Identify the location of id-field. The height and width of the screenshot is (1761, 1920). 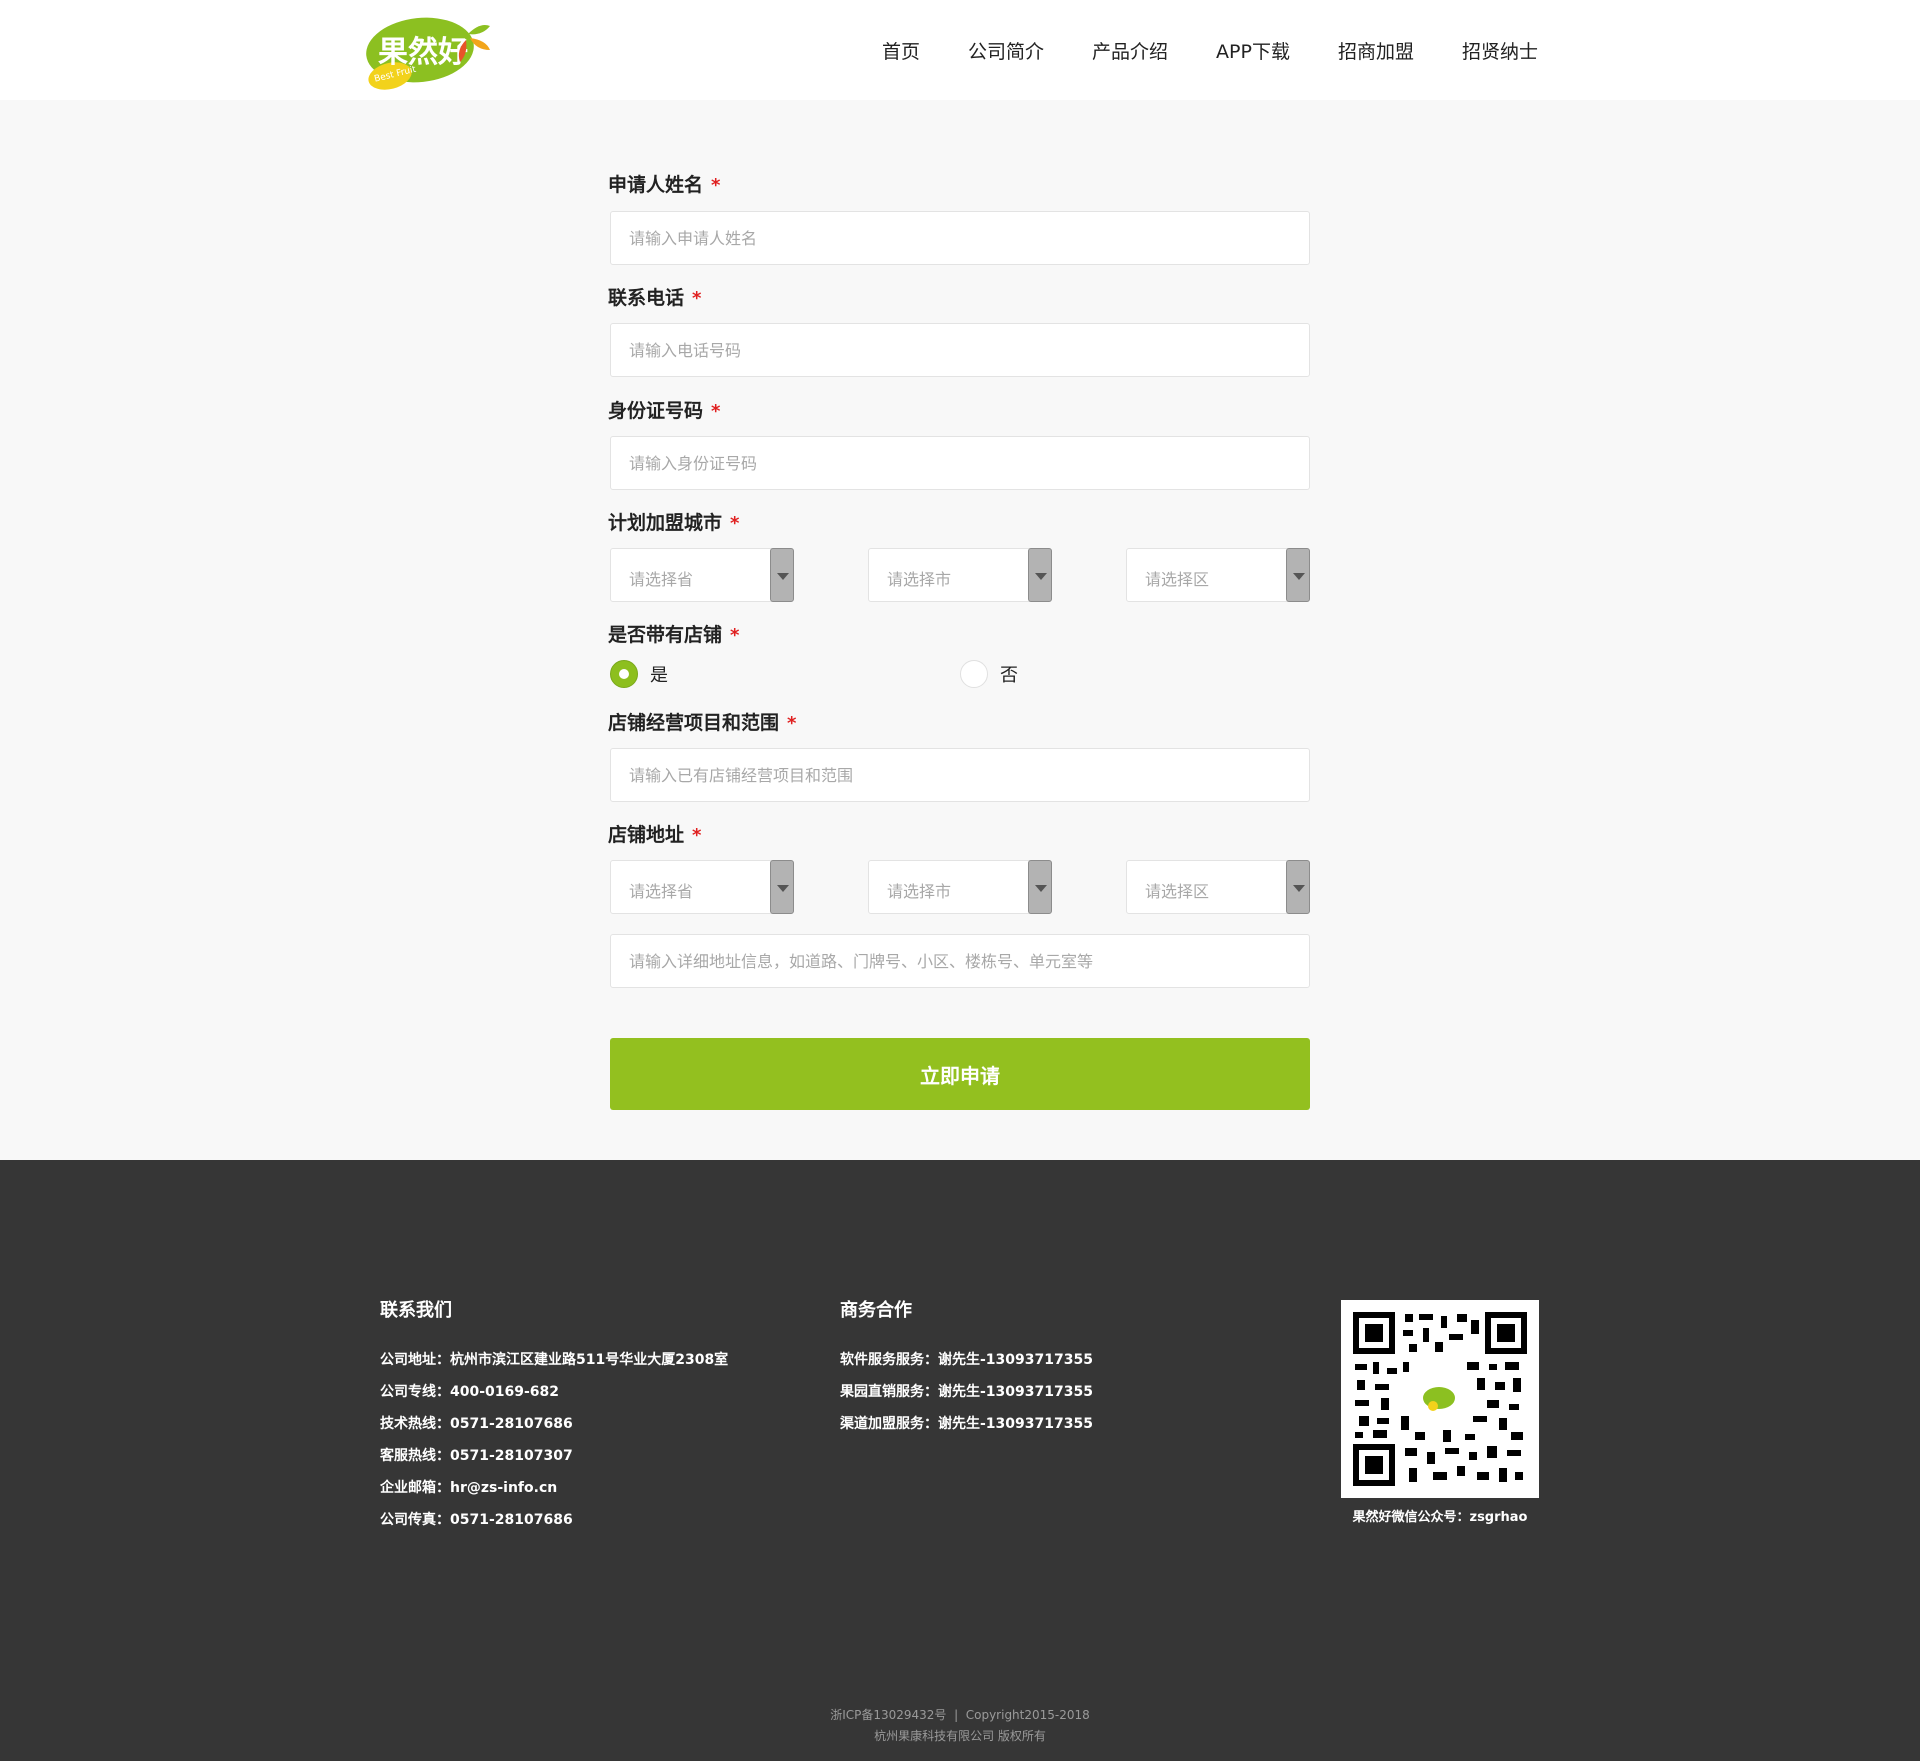
(960, 463).